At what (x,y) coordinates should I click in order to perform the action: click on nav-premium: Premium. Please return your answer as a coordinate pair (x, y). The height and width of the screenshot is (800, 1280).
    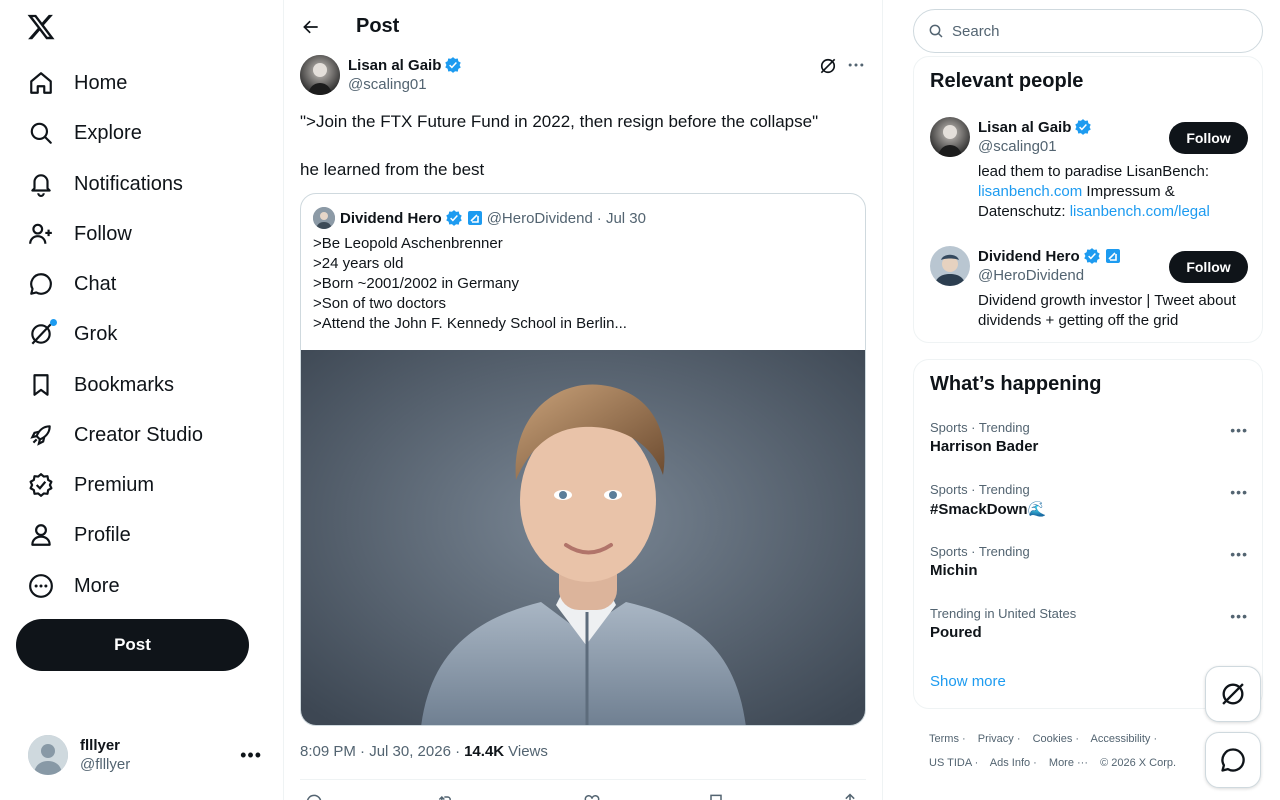
    Looking at the image, I should click on (91, 485).